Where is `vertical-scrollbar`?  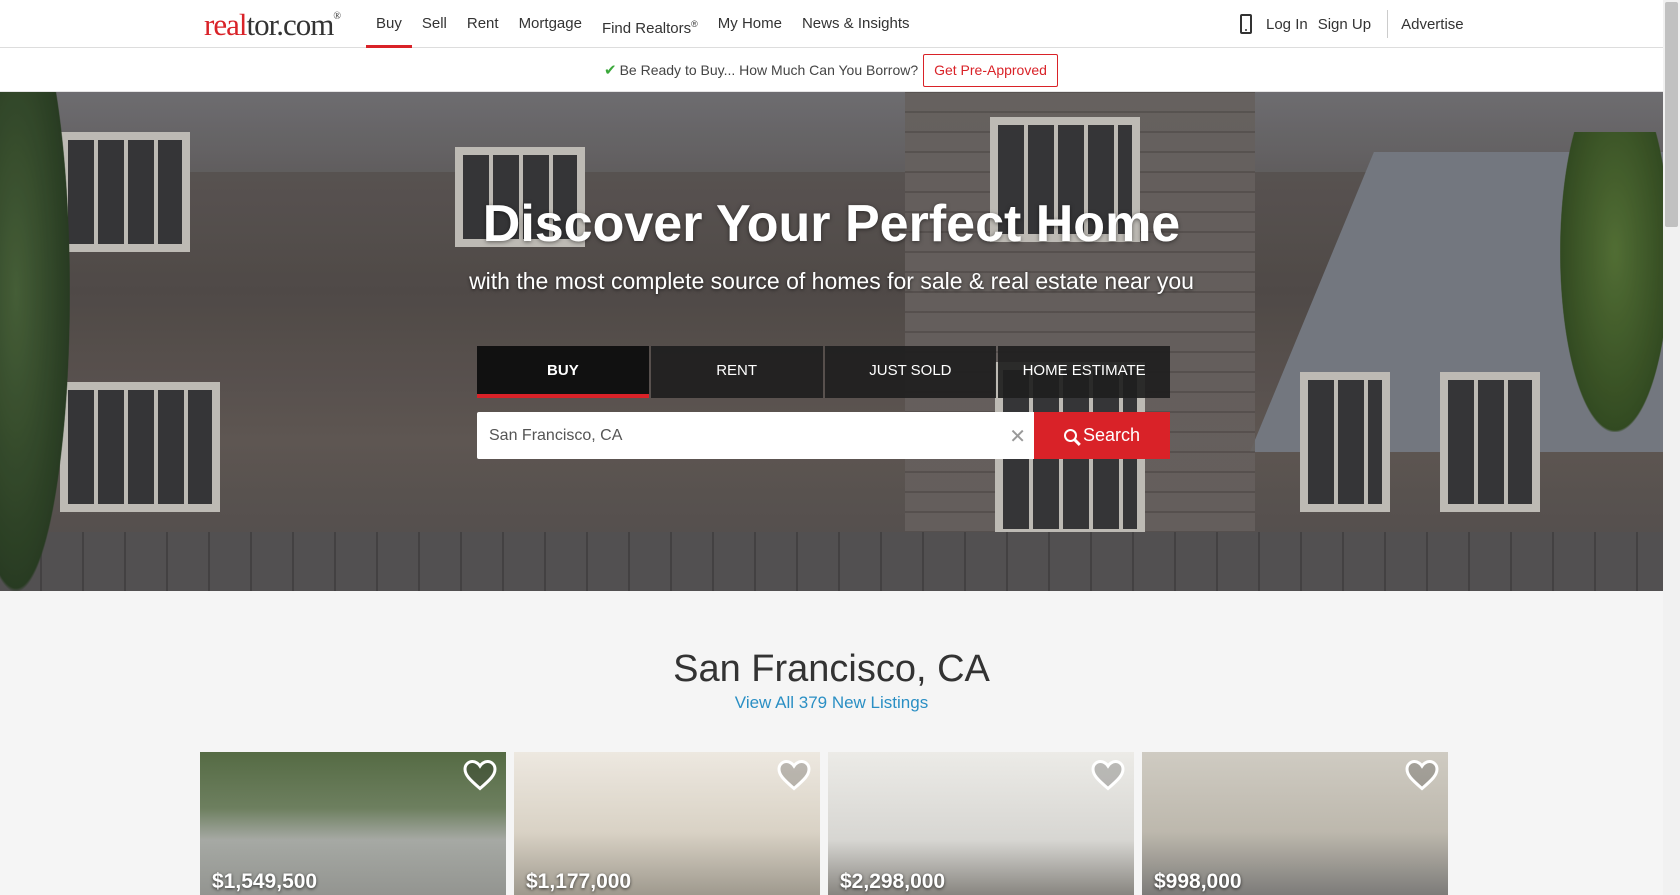
vertical-scrollbar is located at coordinates (1671, 447).